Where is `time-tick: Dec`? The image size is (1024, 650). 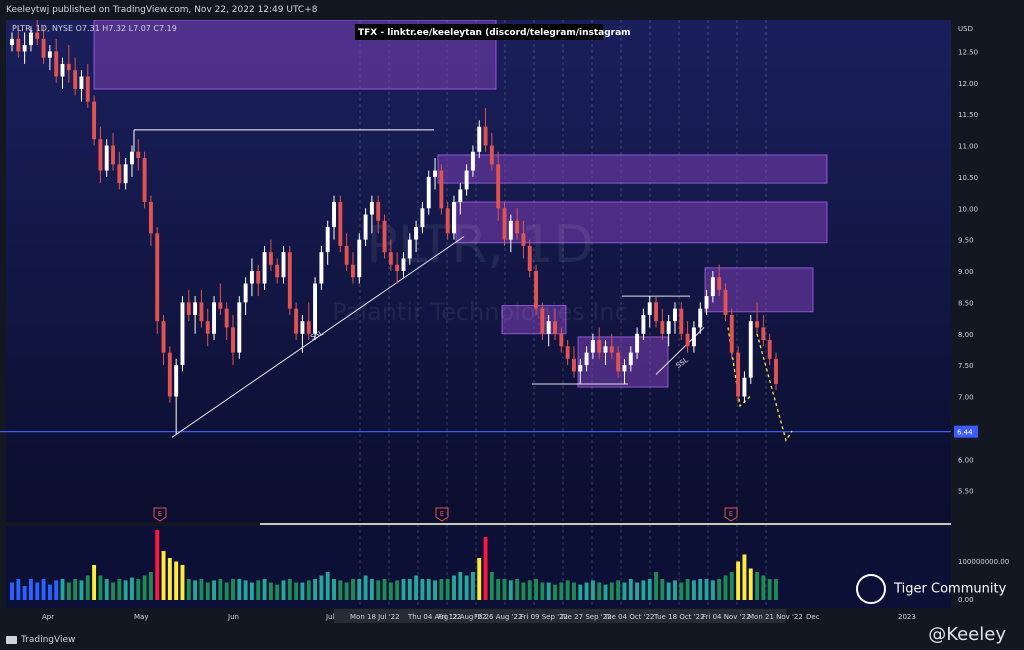
time-tick: Dec is located at coordinates (813, 617).